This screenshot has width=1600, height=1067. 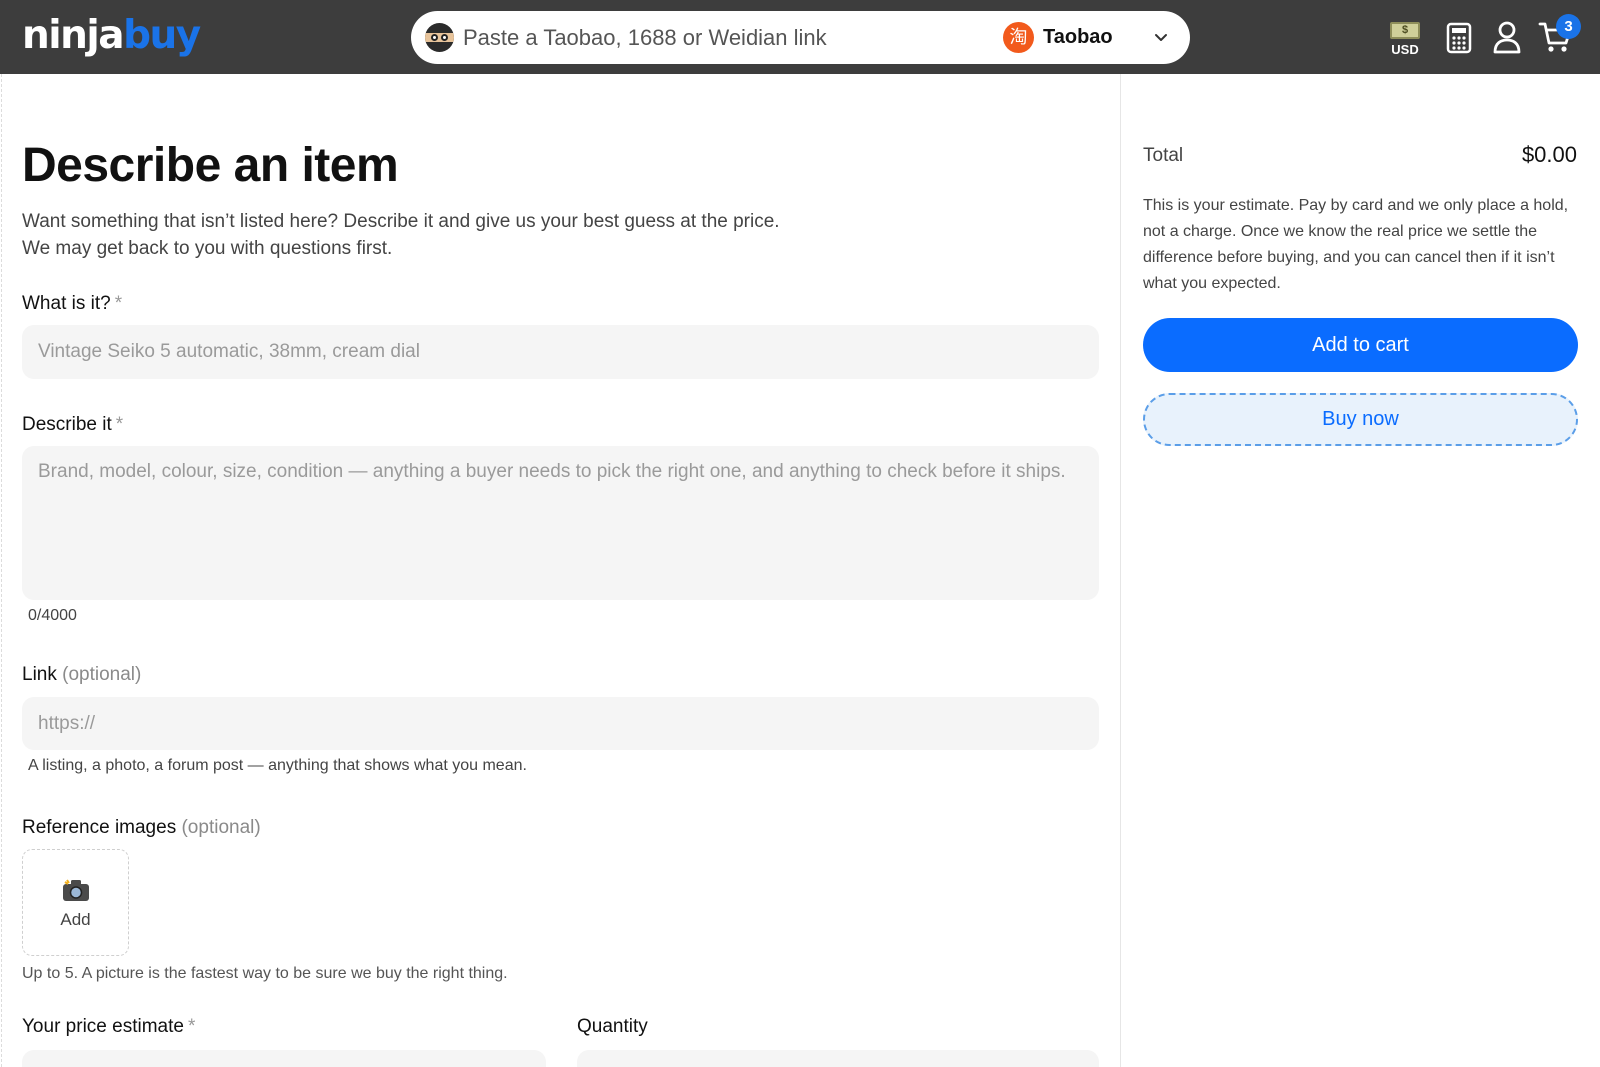 I want to click on price-estimate-label: Your price estimate *, so click(x=109, y=1026).